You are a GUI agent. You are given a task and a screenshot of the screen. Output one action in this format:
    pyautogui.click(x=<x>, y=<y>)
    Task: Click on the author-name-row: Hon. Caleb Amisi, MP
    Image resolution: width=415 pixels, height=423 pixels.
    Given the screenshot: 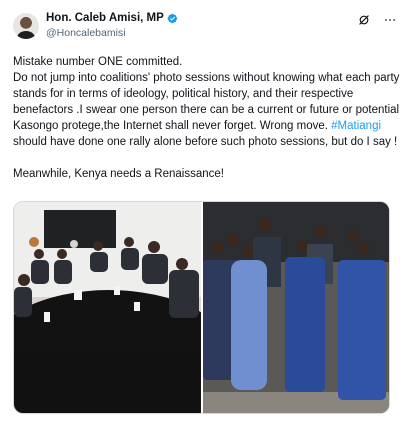 What is the action you would take?
    pyautogui.click(x=112, y=18)
    